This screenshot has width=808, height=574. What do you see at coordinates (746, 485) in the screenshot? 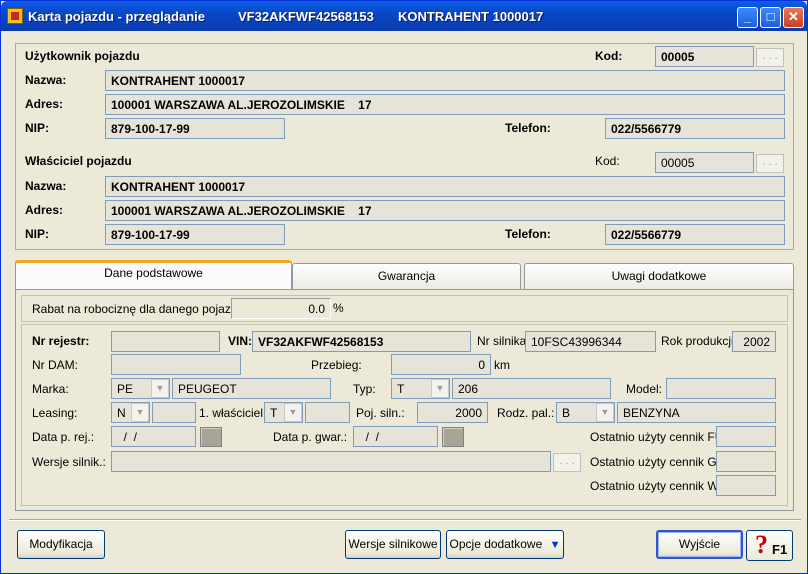
I see `we-field` at bounding box center [746, 485].